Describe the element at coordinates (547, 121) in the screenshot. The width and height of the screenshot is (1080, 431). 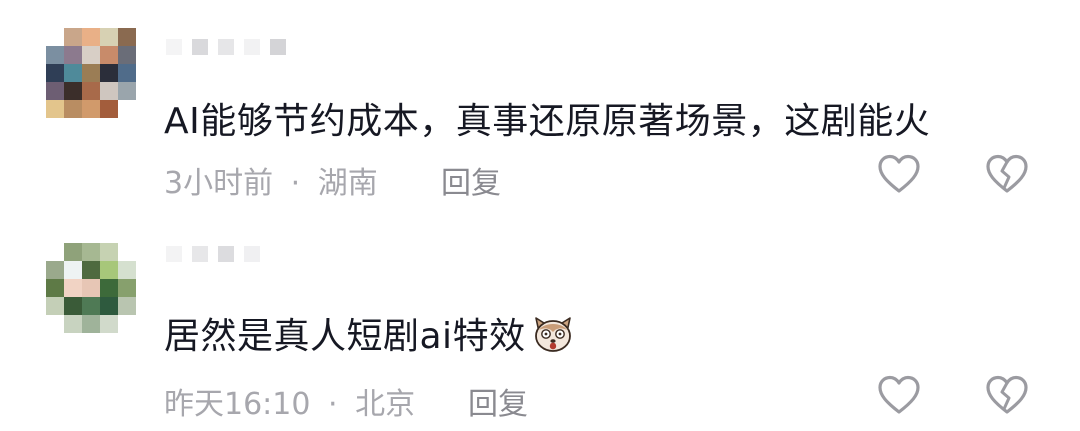
I see `comment-text: AI能够节约成本，真事还原原著场景，这剧能火` at that location.